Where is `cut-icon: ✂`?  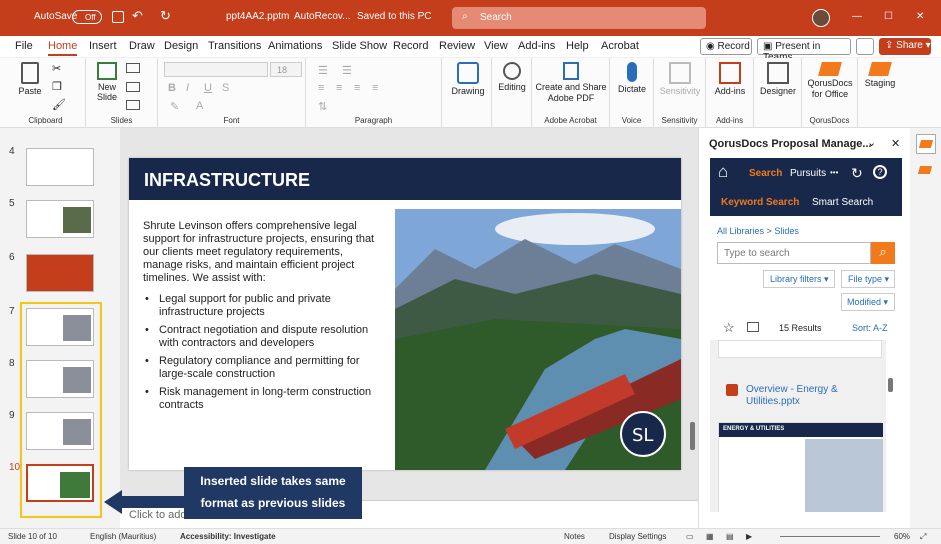
cut-icon: ✂ is located at coordinates (56, 68).